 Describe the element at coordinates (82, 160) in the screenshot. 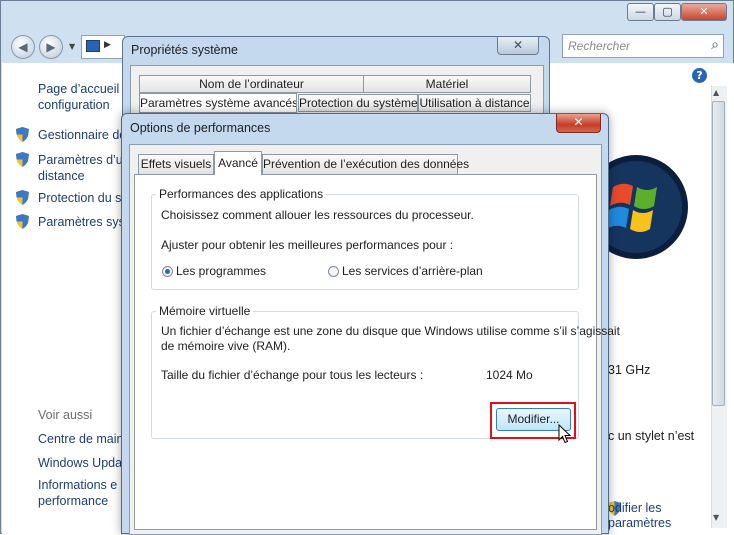

I see `remote-settings-line1: Paramètres d’ut` at that location.